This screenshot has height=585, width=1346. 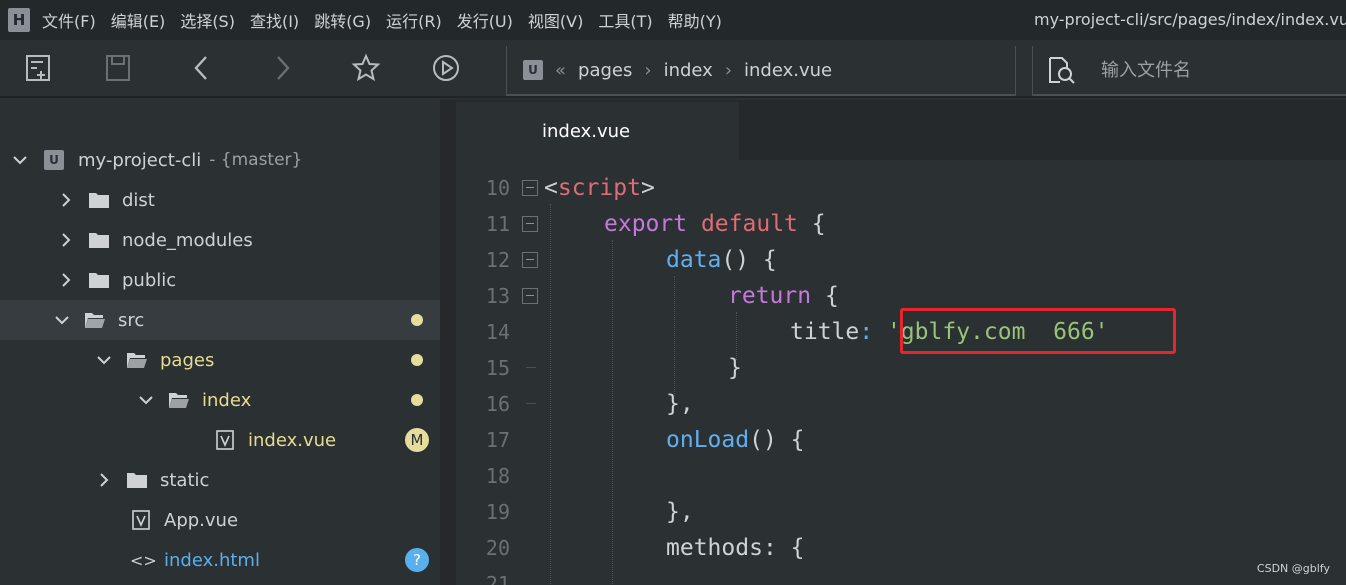 What do you see at coordinates (227, 400) in the screenshot?
I see `tree-item-label: index` at bounding box center [227, 400].